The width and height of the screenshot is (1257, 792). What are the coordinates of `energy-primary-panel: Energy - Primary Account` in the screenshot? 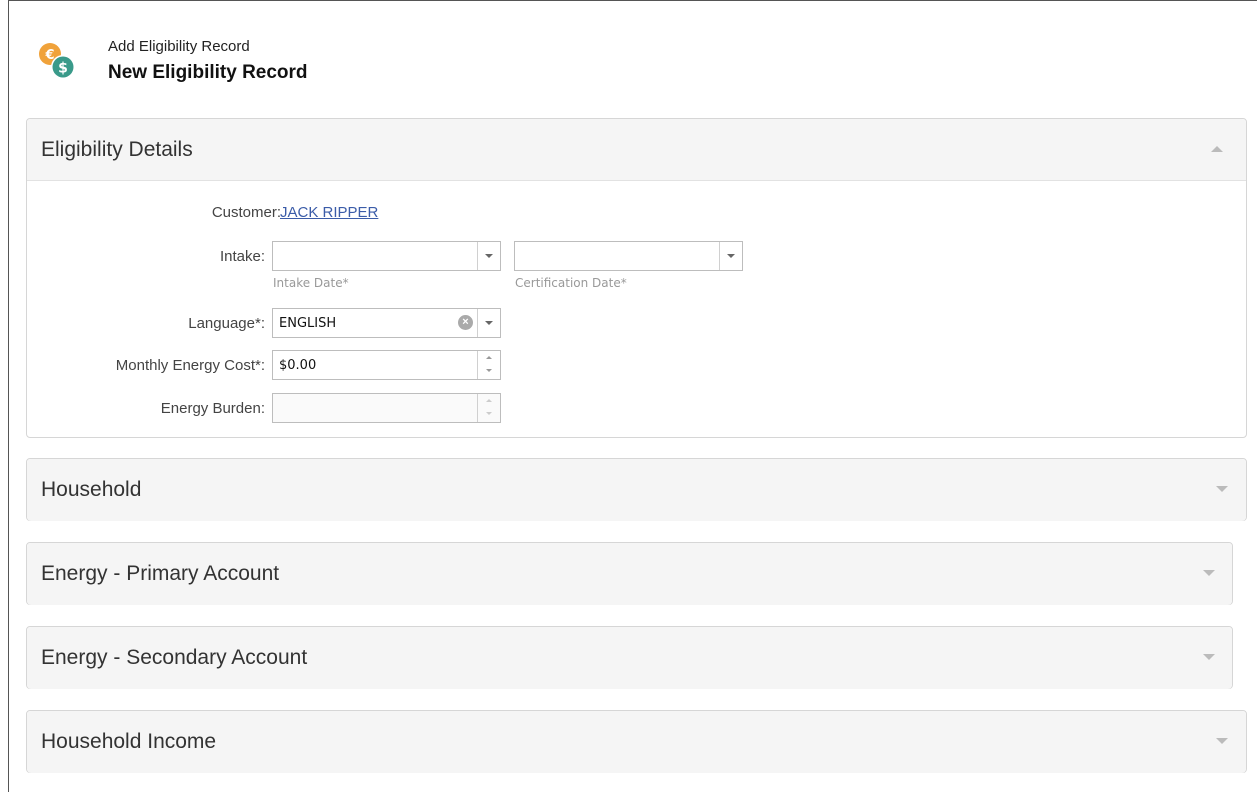 It's located at (629, 573).